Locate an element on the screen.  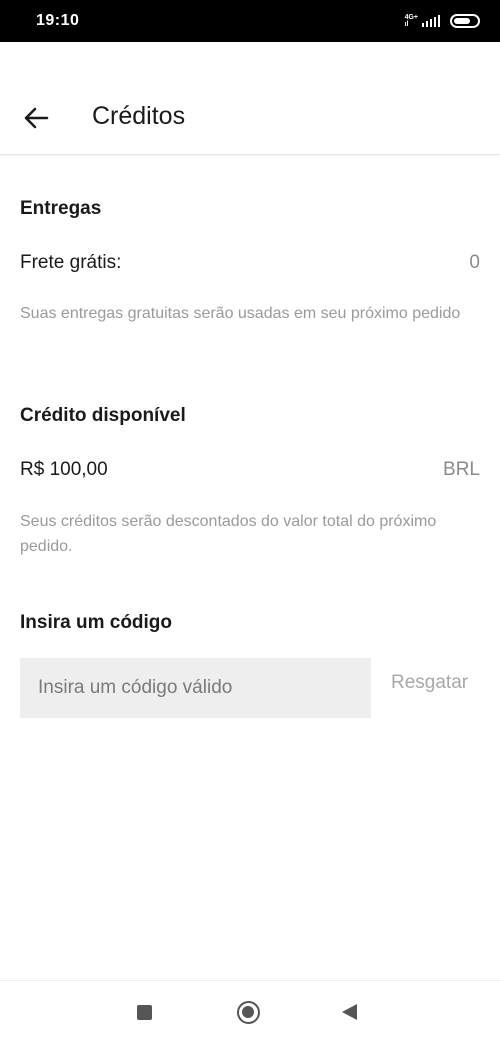
back-button is located at coordinates (36, 118).